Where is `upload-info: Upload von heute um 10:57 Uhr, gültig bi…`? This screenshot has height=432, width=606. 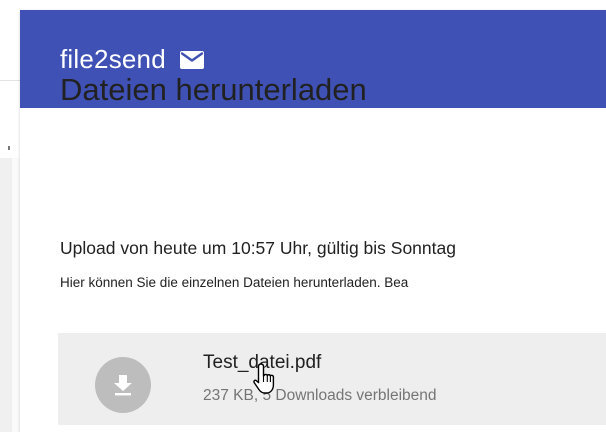
upload-info: Upload von heute um 10:57 Uhr, gültig bi… is located at coordinates (258, 248).